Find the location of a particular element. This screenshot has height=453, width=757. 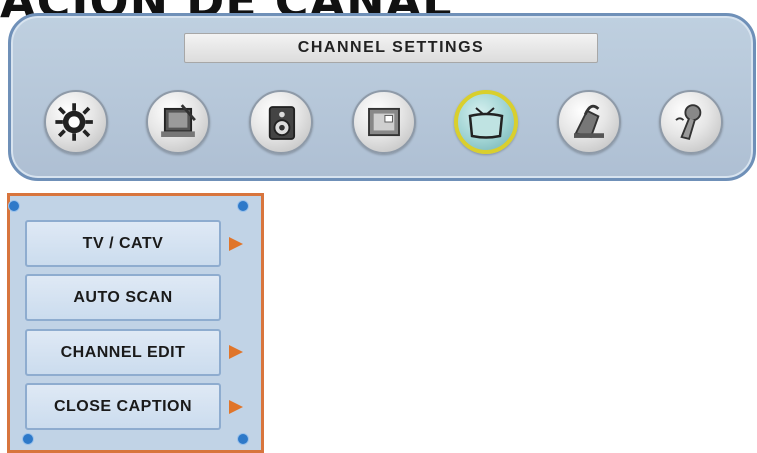

menu-item-auto-scan: AUTO SCAN is located at coordinates (123, 297).